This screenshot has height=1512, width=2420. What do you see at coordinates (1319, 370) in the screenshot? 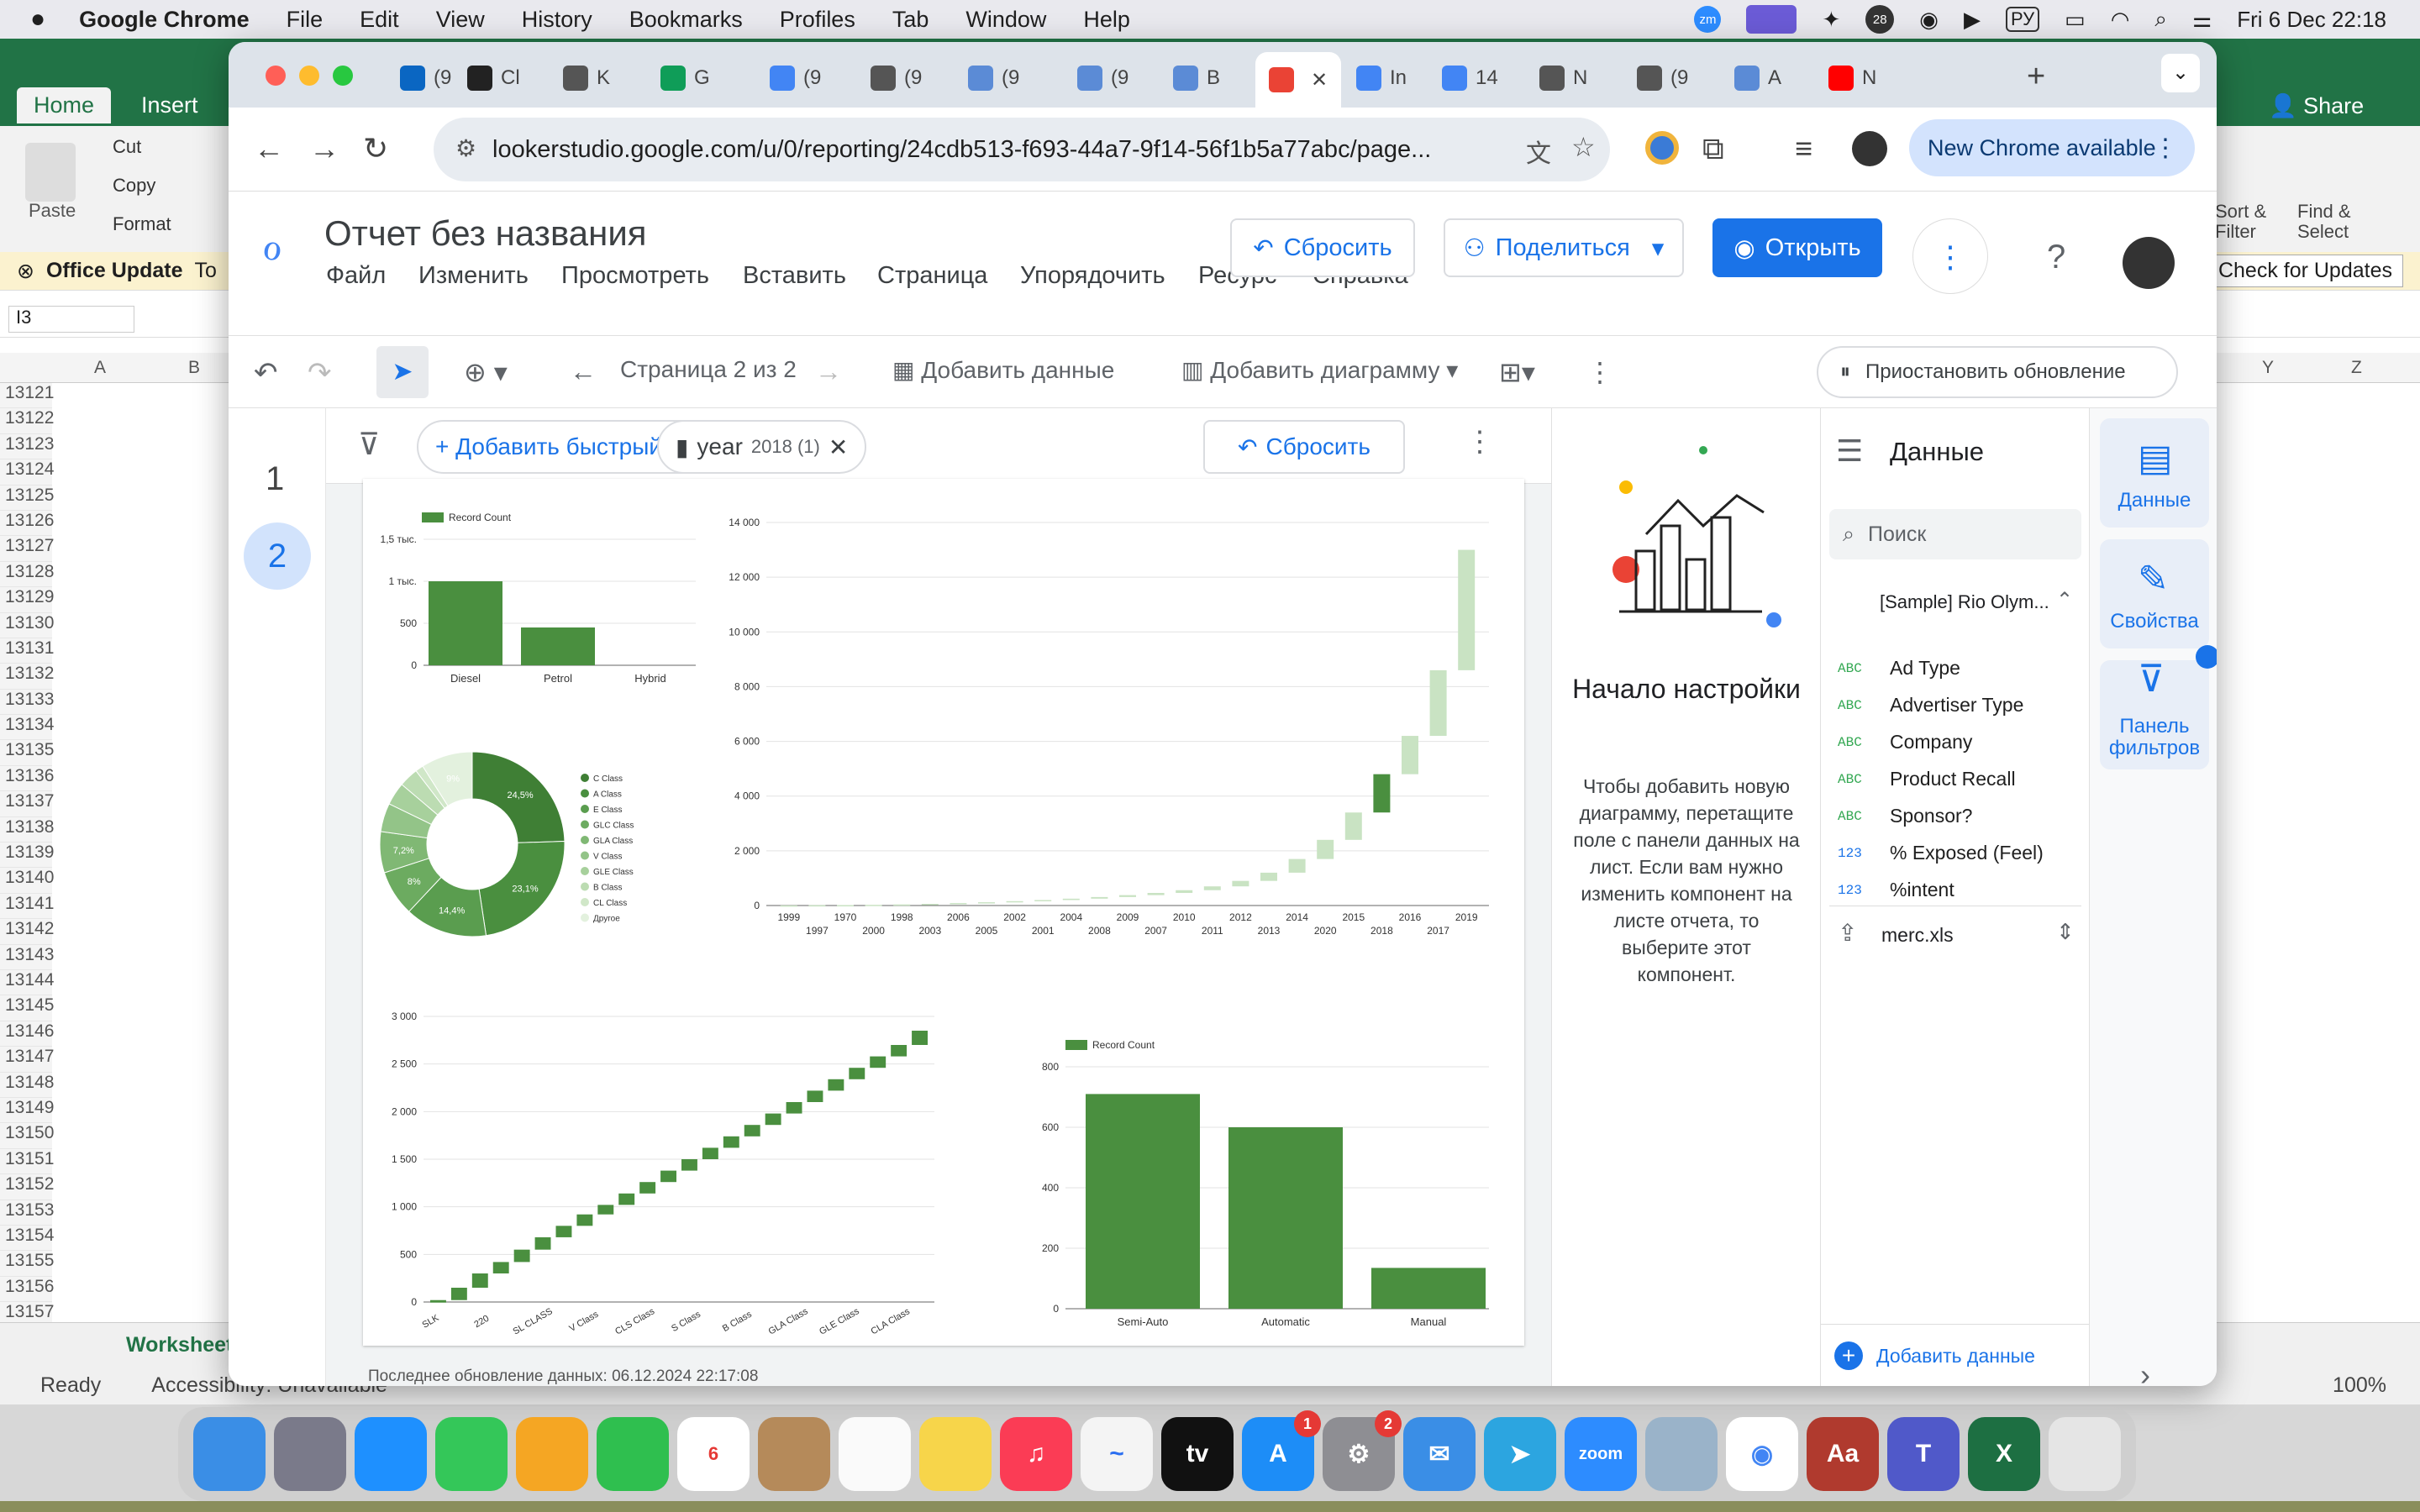
I see `add-chart-button: ▥ Добавить диаграмму ▾` at bounding box center [1319, 370].